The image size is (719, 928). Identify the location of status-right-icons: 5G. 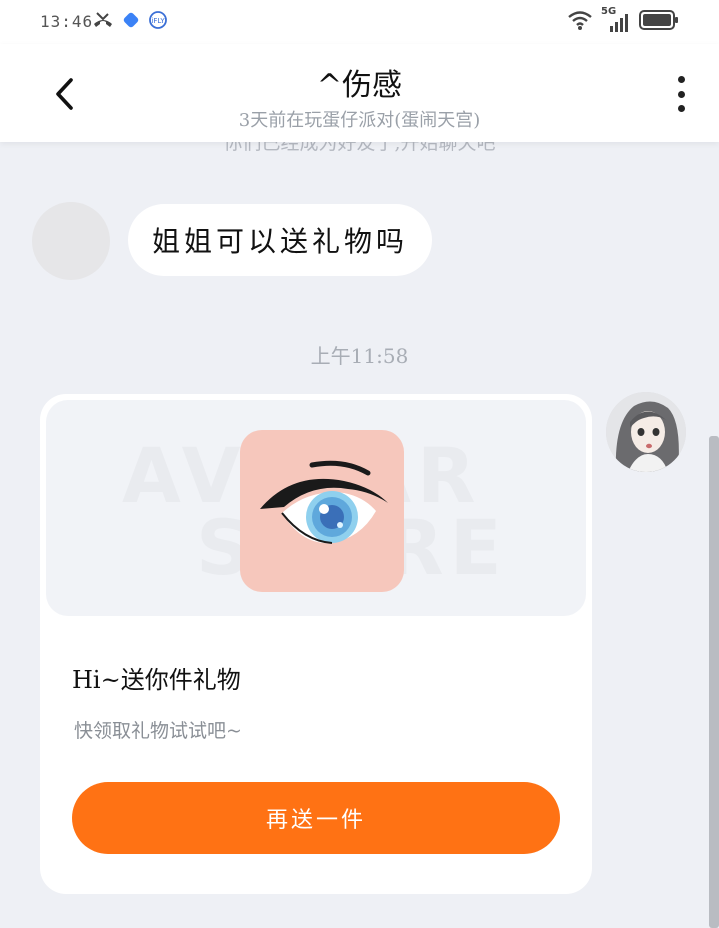
(623, 19).